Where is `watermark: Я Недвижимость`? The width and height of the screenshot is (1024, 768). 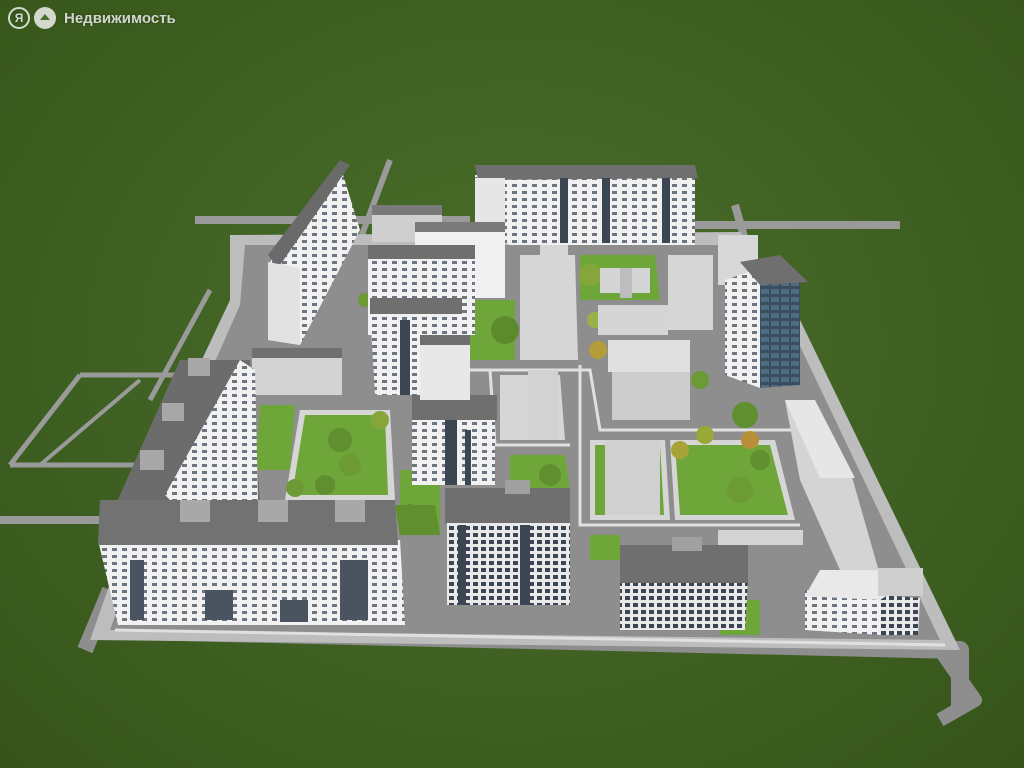
watermark: Я Недвижимость is located at coordinates (92, 18).